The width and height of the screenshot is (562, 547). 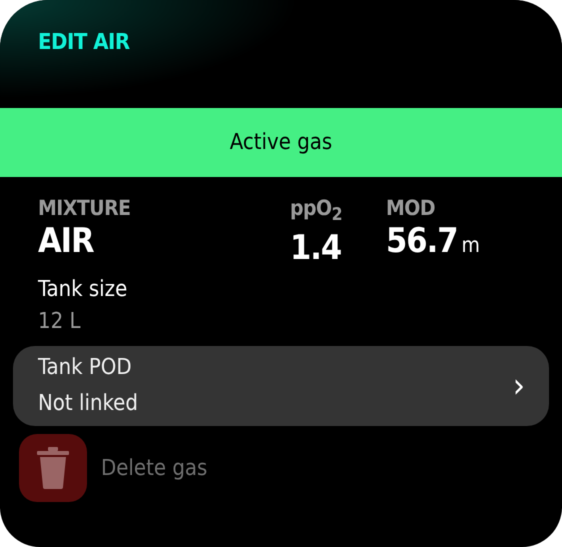 What do you see at coordinates (281, 386) in the screenshot?
I see `tank-pod-item: Tank POD Not linked ›` at bounding box center [281, 386].